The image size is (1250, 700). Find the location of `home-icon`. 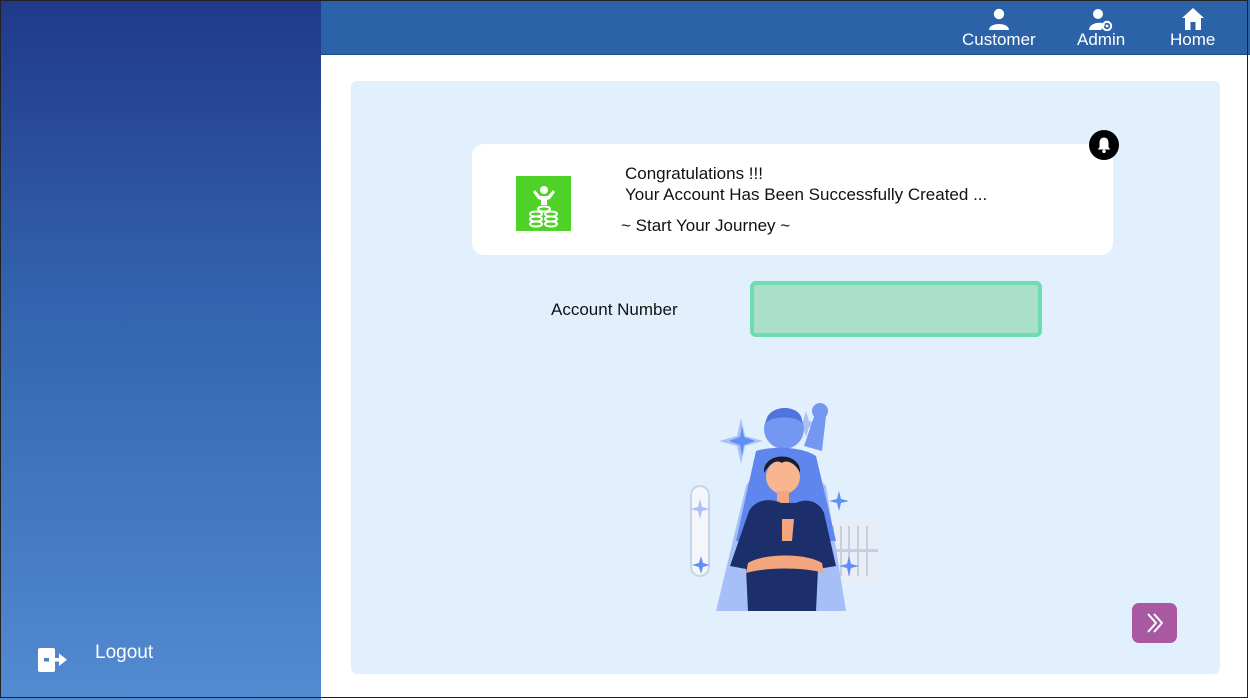

home-icon is located at coordinates (1192, 19).